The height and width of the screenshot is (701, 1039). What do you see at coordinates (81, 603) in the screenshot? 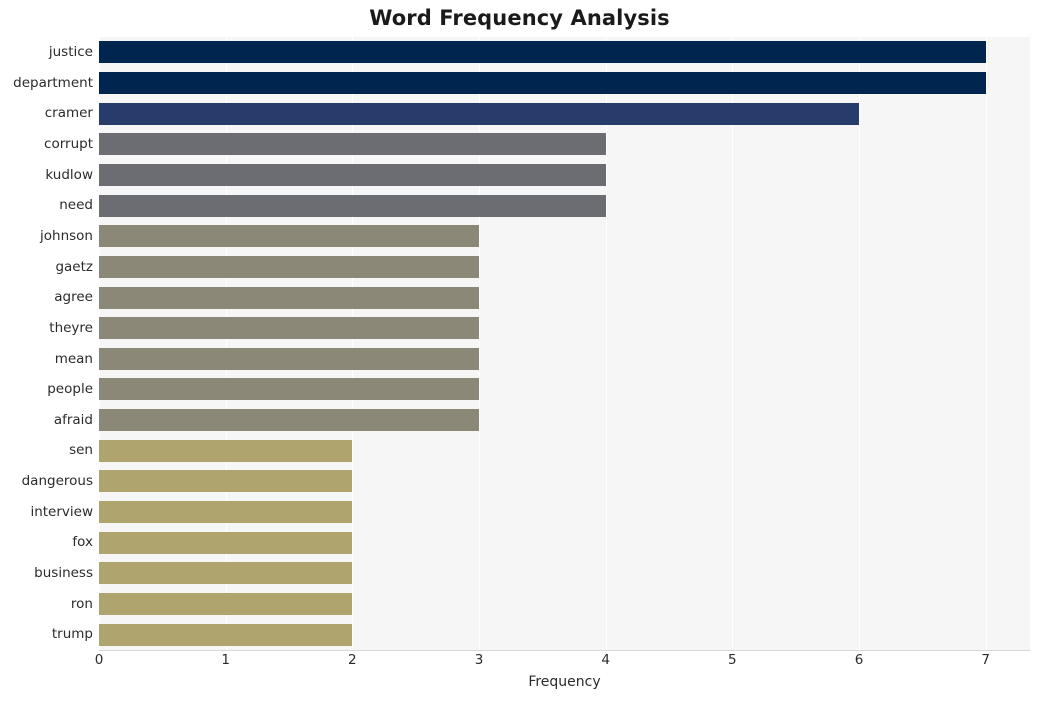
I see `y-tick-label-ron: ron` at bounding box center [81, 603].